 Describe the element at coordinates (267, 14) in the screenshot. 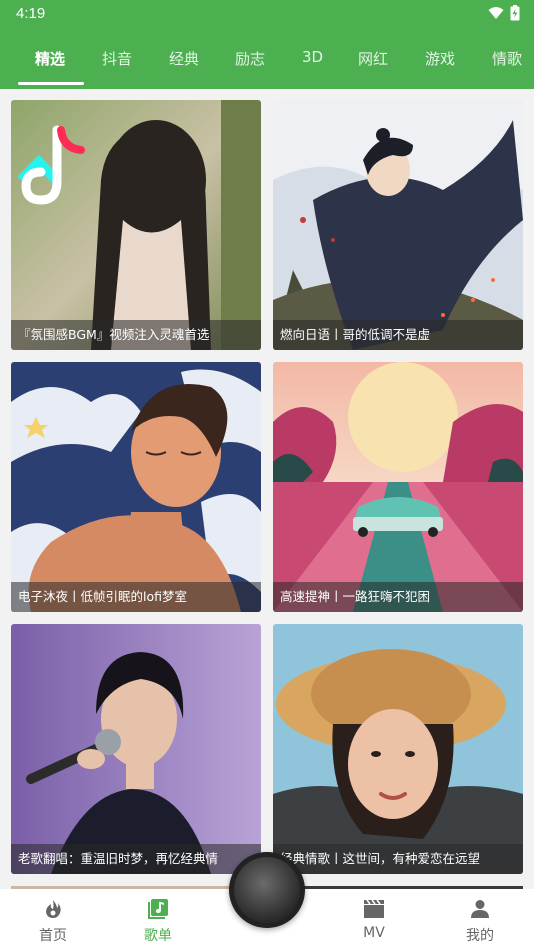

I see `status-bar: 4:19` at that location.